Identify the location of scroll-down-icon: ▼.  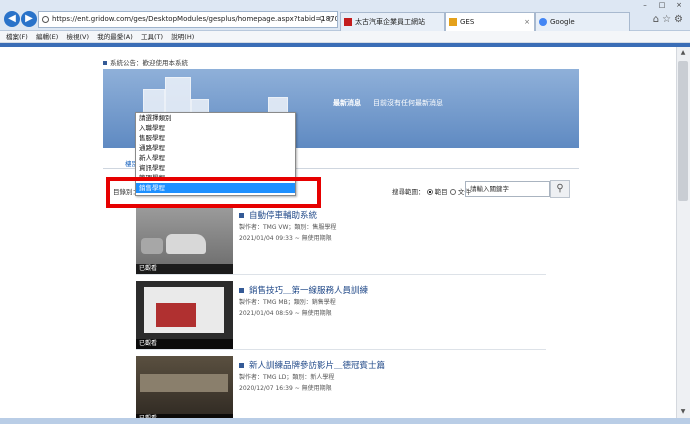
(683, 412).